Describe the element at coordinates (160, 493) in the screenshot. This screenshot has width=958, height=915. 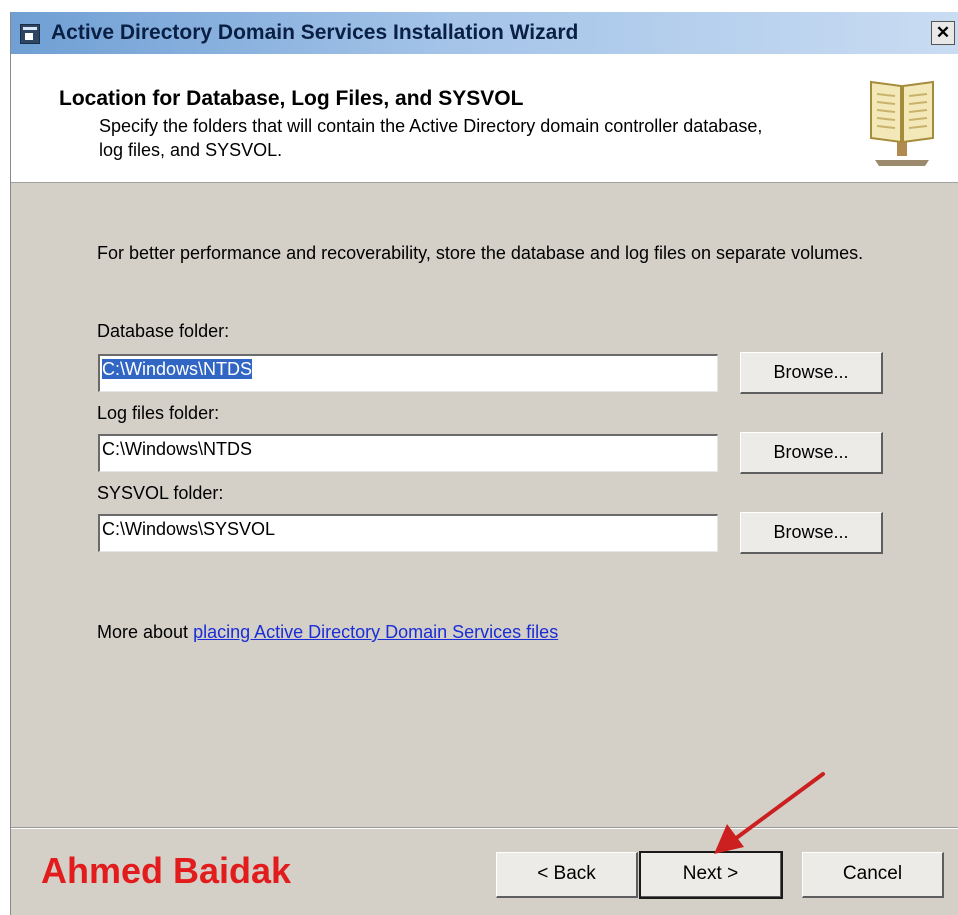
I see `sysvol-folder-label: SYSVOL folder:` at that location.